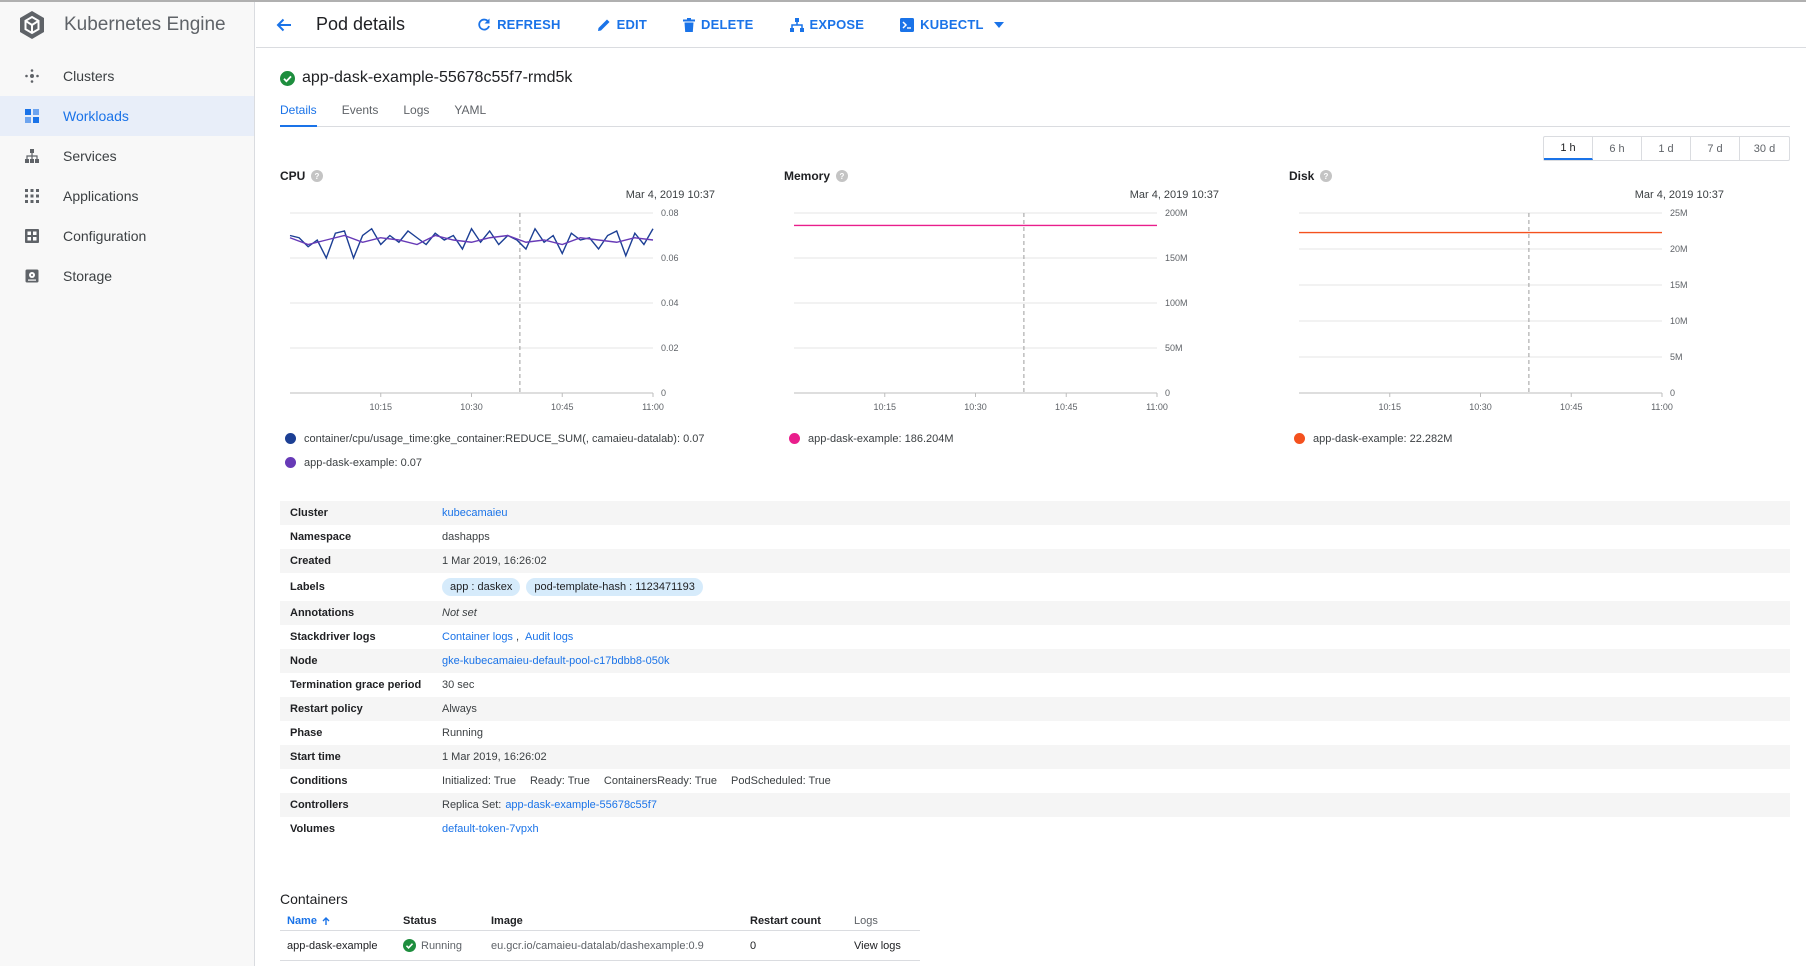  I want to click on range-1d-button: 1 d, so click(1666, 148).